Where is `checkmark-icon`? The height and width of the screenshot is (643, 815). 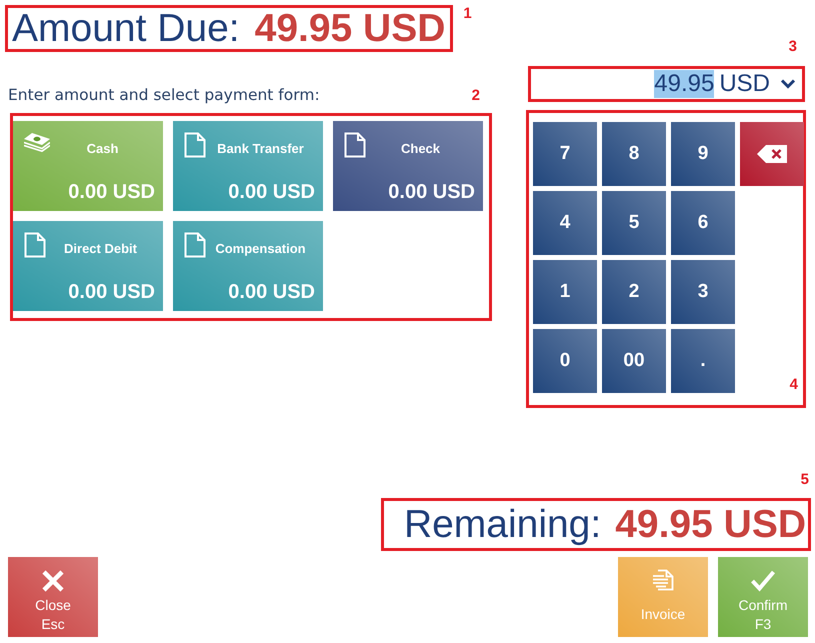 checkmark-icon is located at coordinates (763, 581).